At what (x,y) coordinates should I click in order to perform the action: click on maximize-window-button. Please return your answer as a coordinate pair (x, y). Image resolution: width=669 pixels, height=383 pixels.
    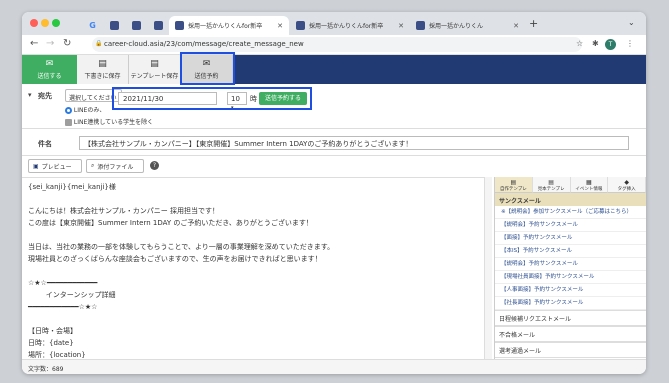
    Looking at the image, I should click on (56, 23).